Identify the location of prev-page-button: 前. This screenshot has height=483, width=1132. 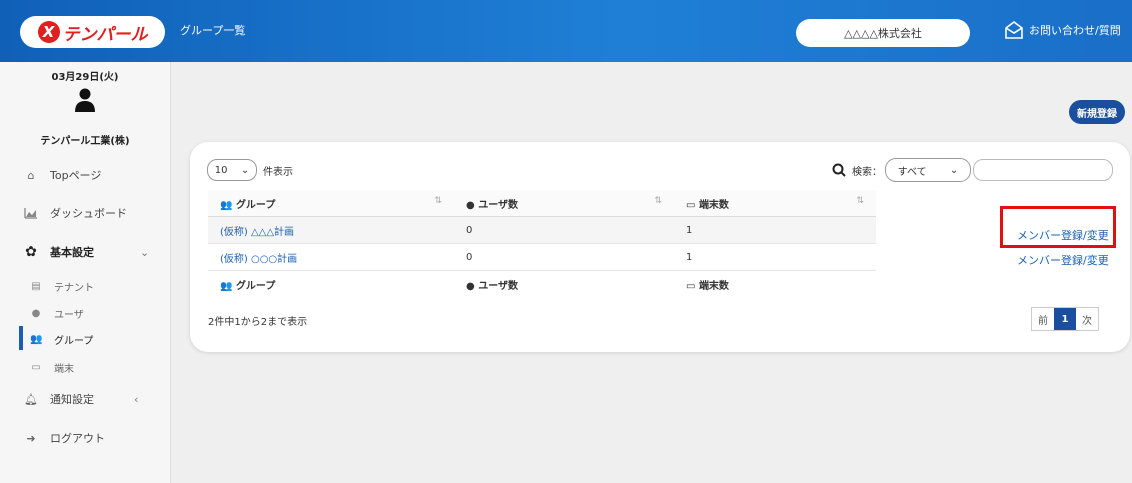
(1043, 319).